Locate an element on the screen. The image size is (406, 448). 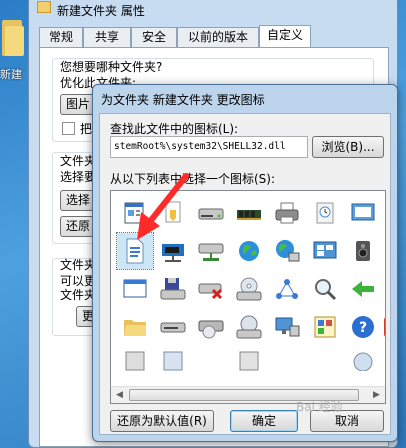
icon-list-scrollbar: ◀ ▶ is located at coordinates (248, 394).